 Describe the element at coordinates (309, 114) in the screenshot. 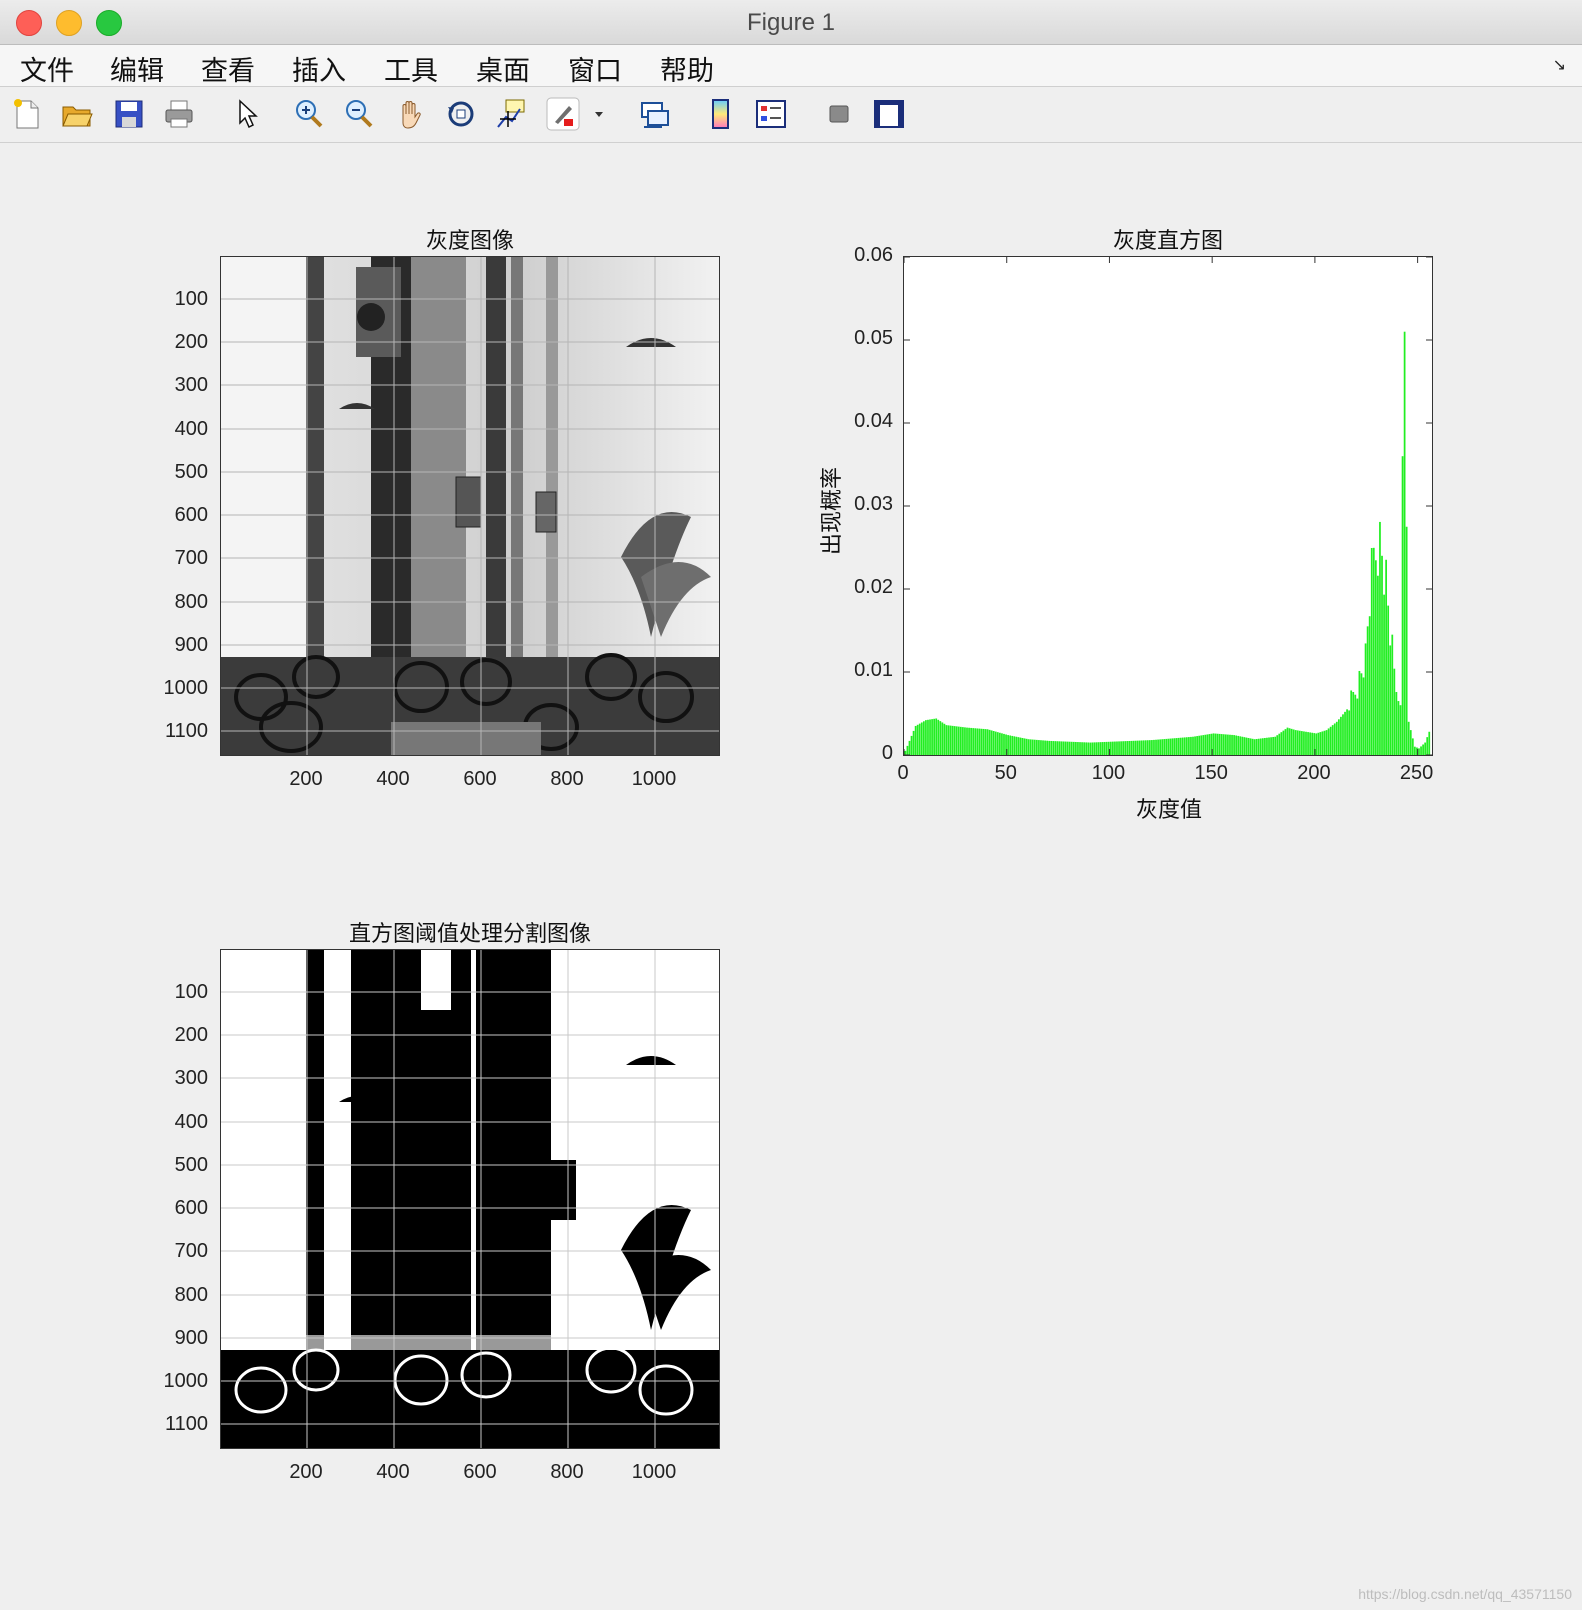

I see `zoom-in-icon` at that location.